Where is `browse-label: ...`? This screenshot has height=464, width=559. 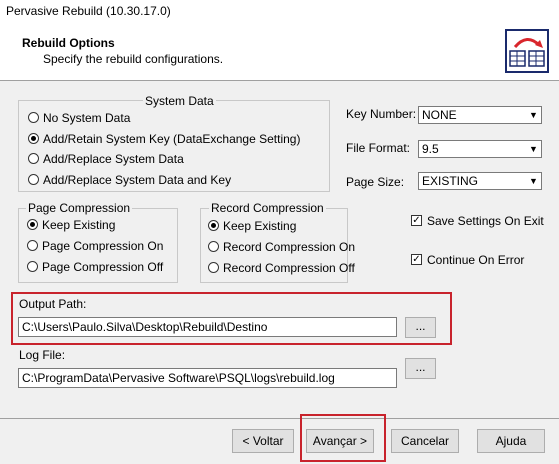 browse-label: ... is located at coordinates (420, 367).